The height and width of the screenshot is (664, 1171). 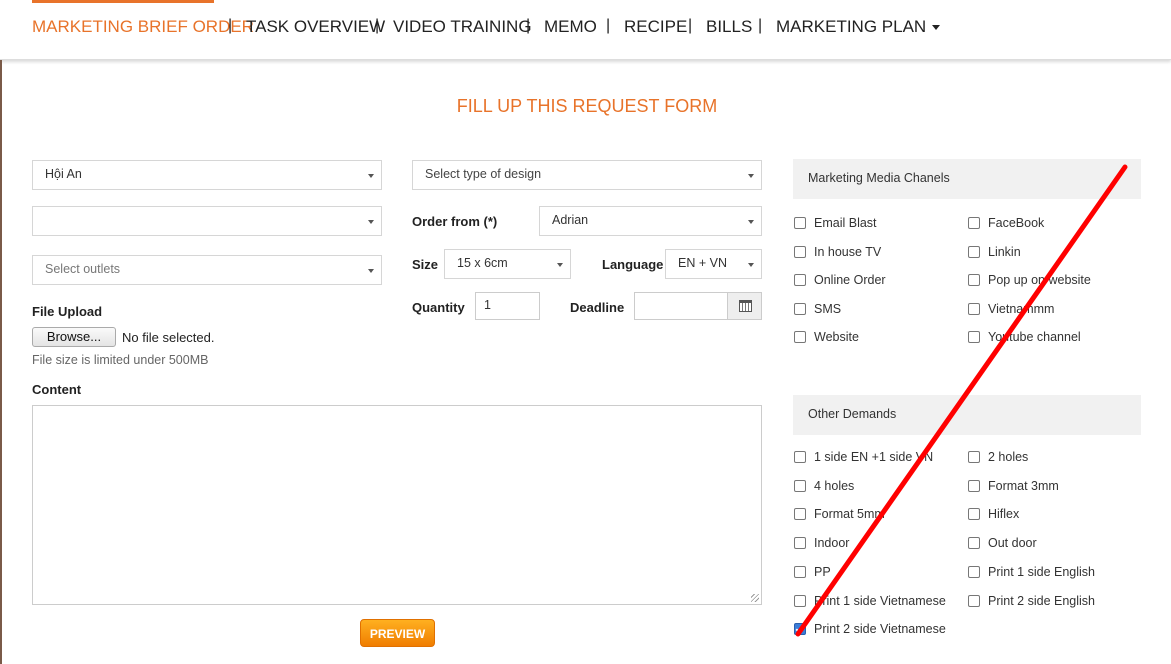 I want to click on other-demand-checkbox-label: 2 holes, so click(x=1008, y=457).